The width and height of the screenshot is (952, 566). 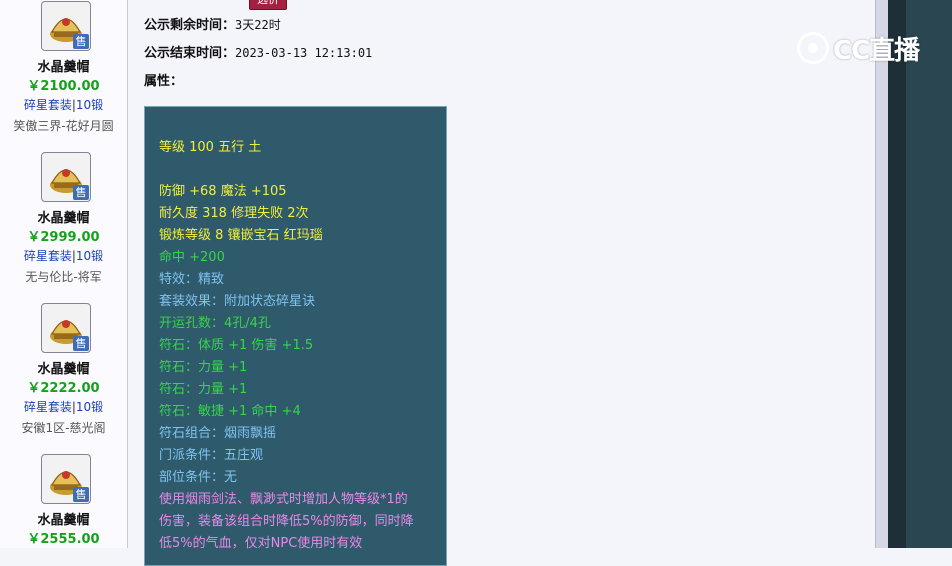 I want to click on attribute-line: 特效：精致, so click(x=192, y=279).